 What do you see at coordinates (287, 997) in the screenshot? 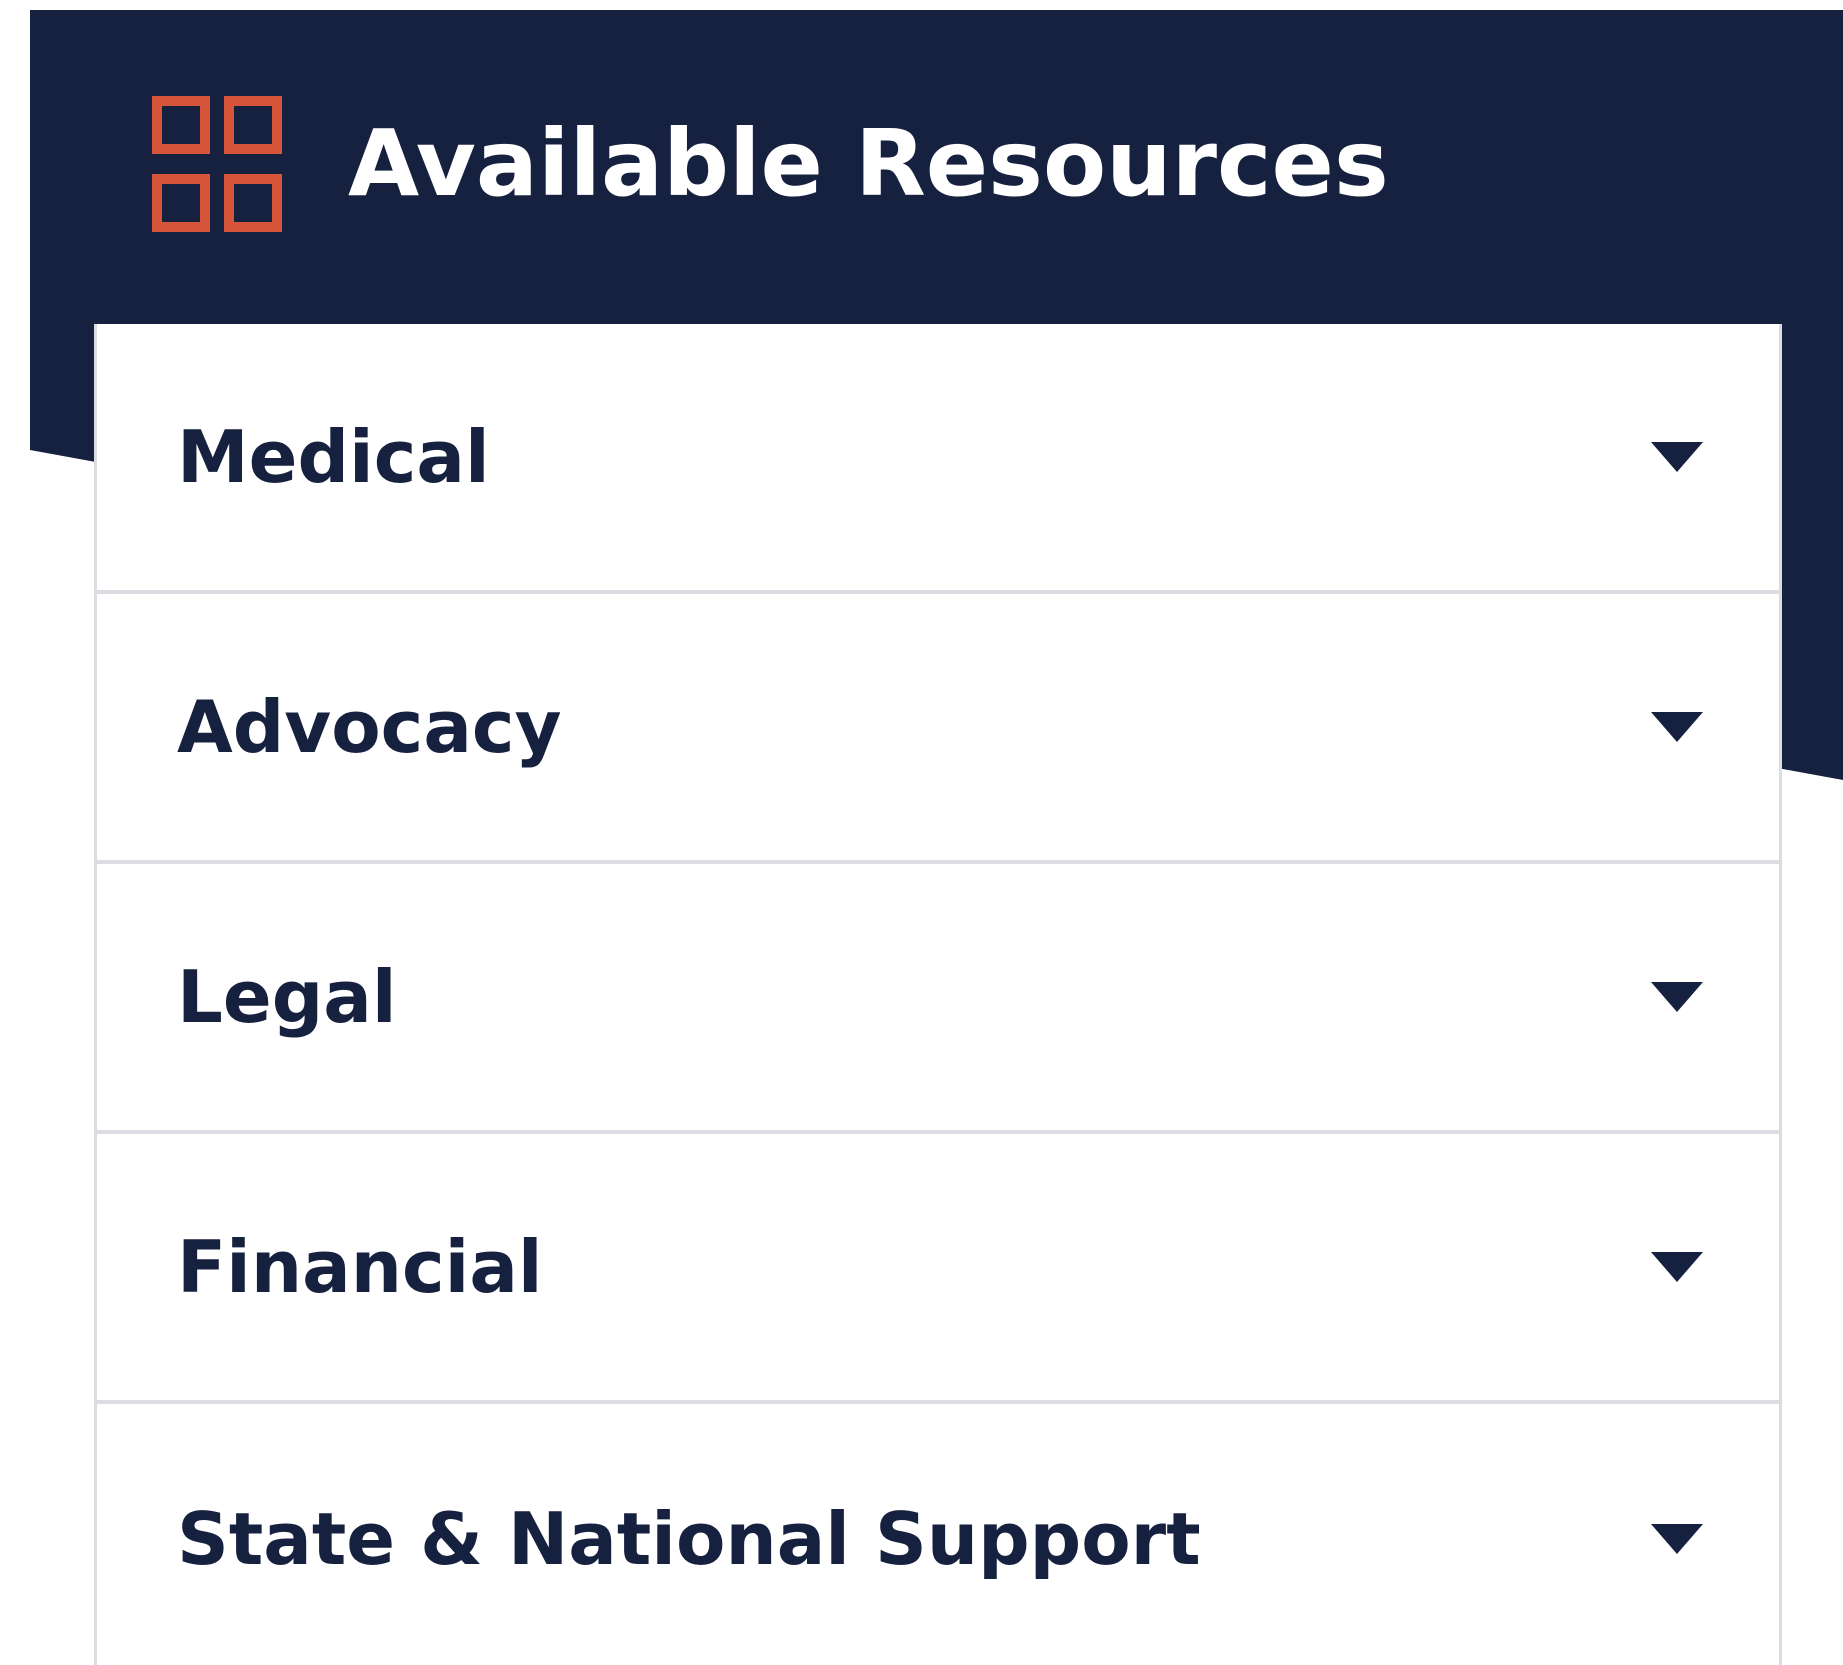
I see `accordion-item-label: Legal` at bounding box center [287, 997].